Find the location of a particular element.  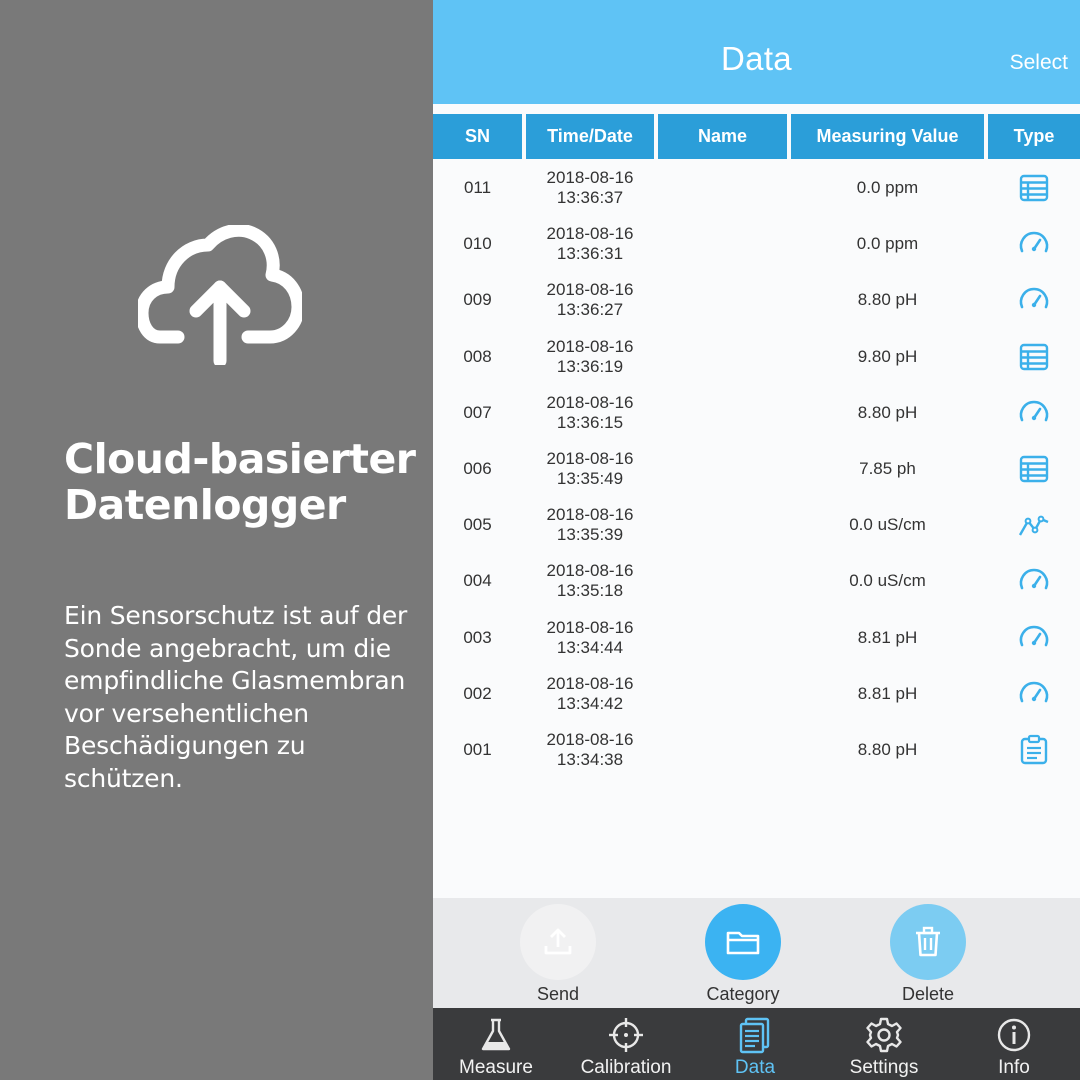

flask-icon is located at coordinates (496, 1035).